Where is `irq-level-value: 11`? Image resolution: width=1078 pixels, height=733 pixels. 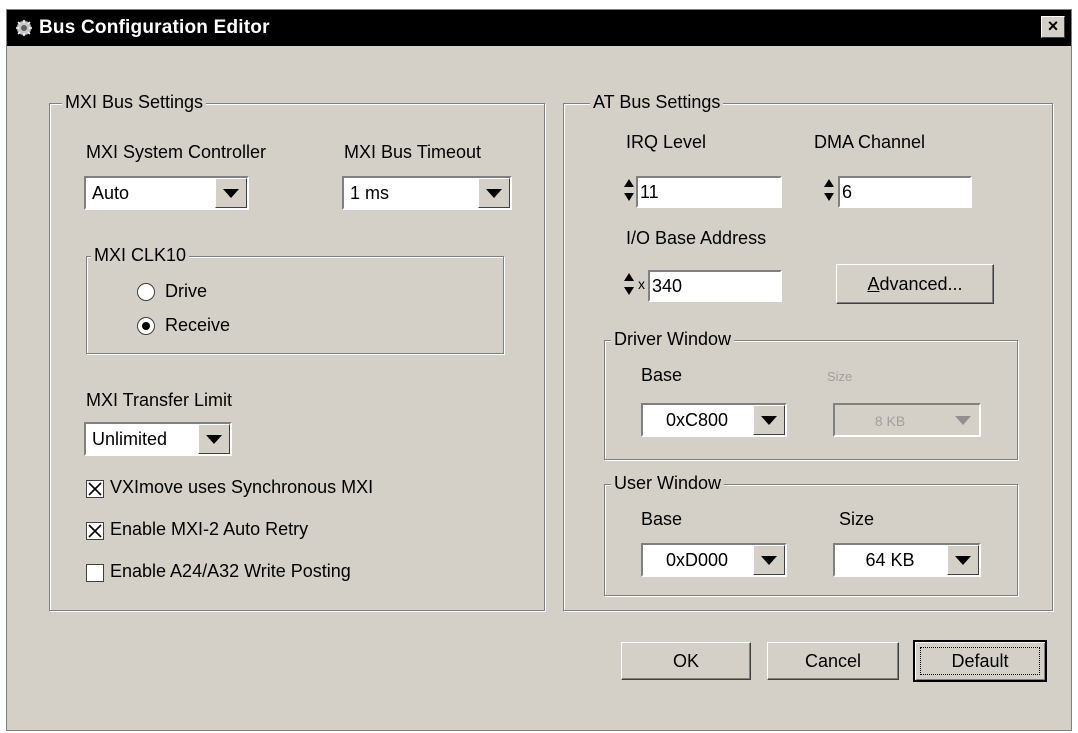
irq-level-value: 11 is located at coordinates (649, 192).